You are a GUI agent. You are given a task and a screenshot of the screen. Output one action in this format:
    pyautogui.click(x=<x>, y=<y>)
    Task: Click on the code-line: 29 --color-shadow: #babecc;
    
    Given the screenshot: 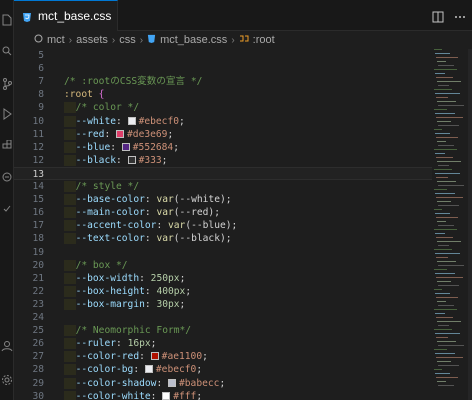 What is the action you would take?
    pyautogui.click(x=223, y=383)
    